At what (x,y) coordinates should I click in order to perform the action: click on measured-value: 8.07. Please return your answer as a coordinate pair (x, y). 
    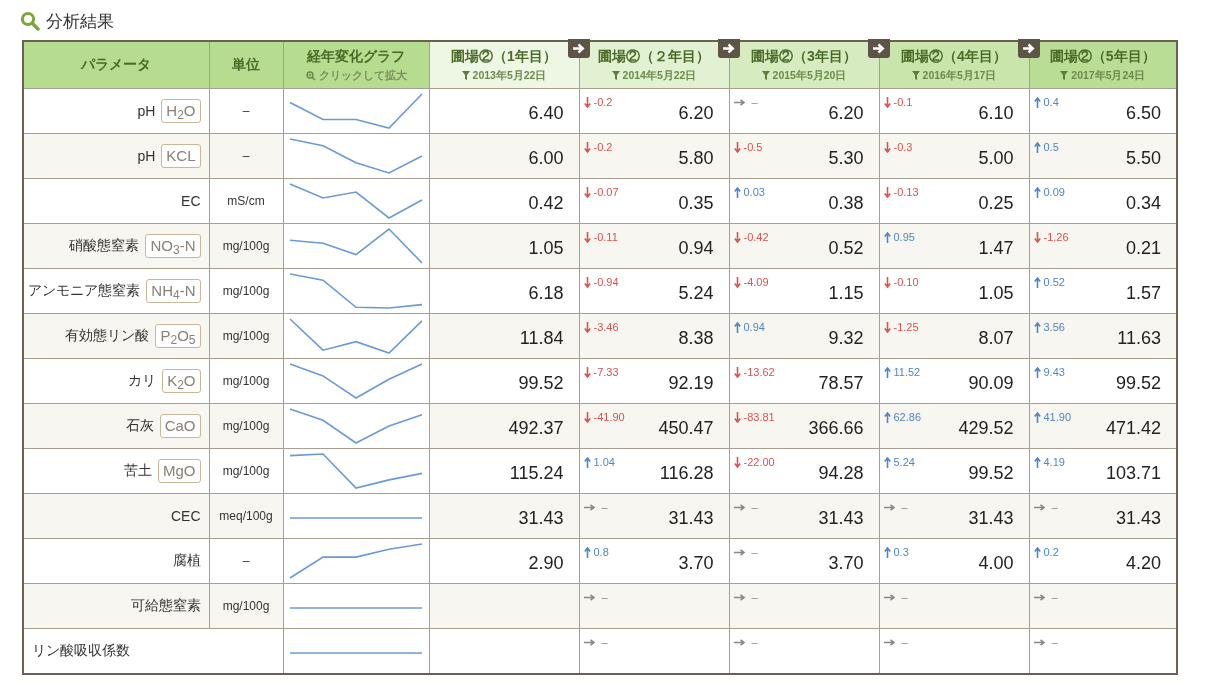
    Looking at the image, I should click on (996, 338).